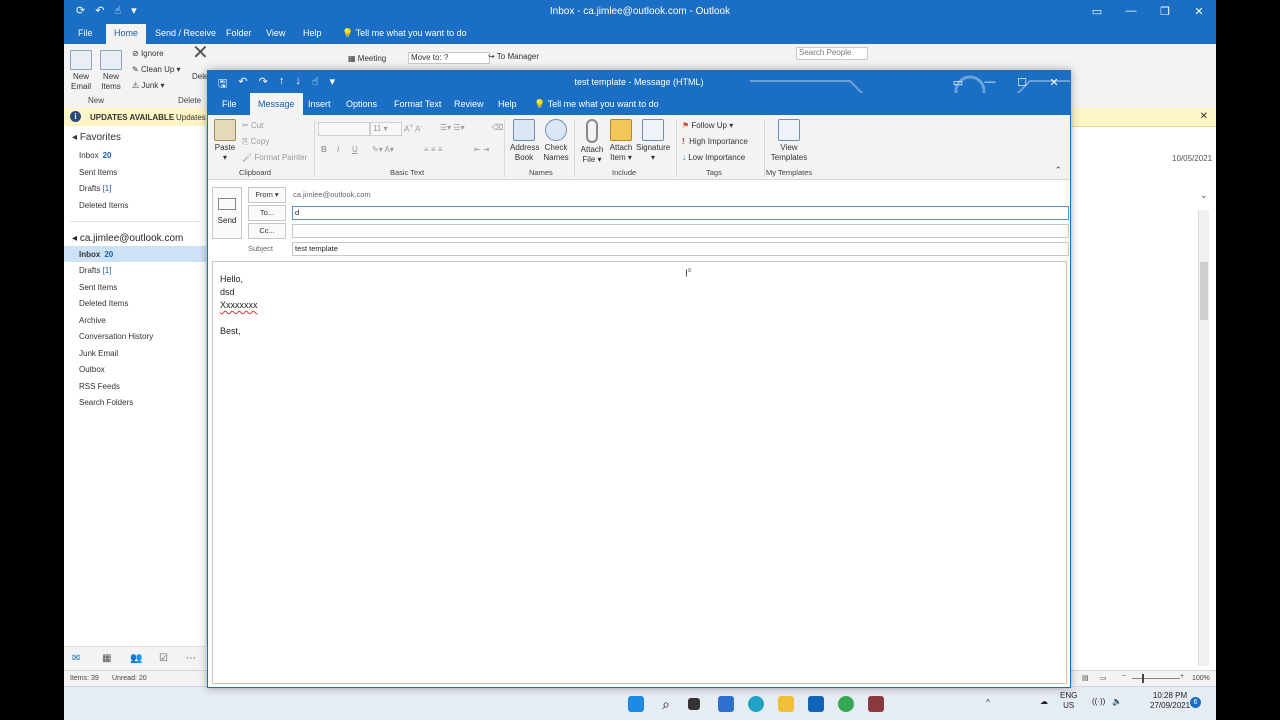  Describe the element at coordinates (148, 86) in the screenshot. I see `junk-button: ⚠ Junk ▾` at that location.